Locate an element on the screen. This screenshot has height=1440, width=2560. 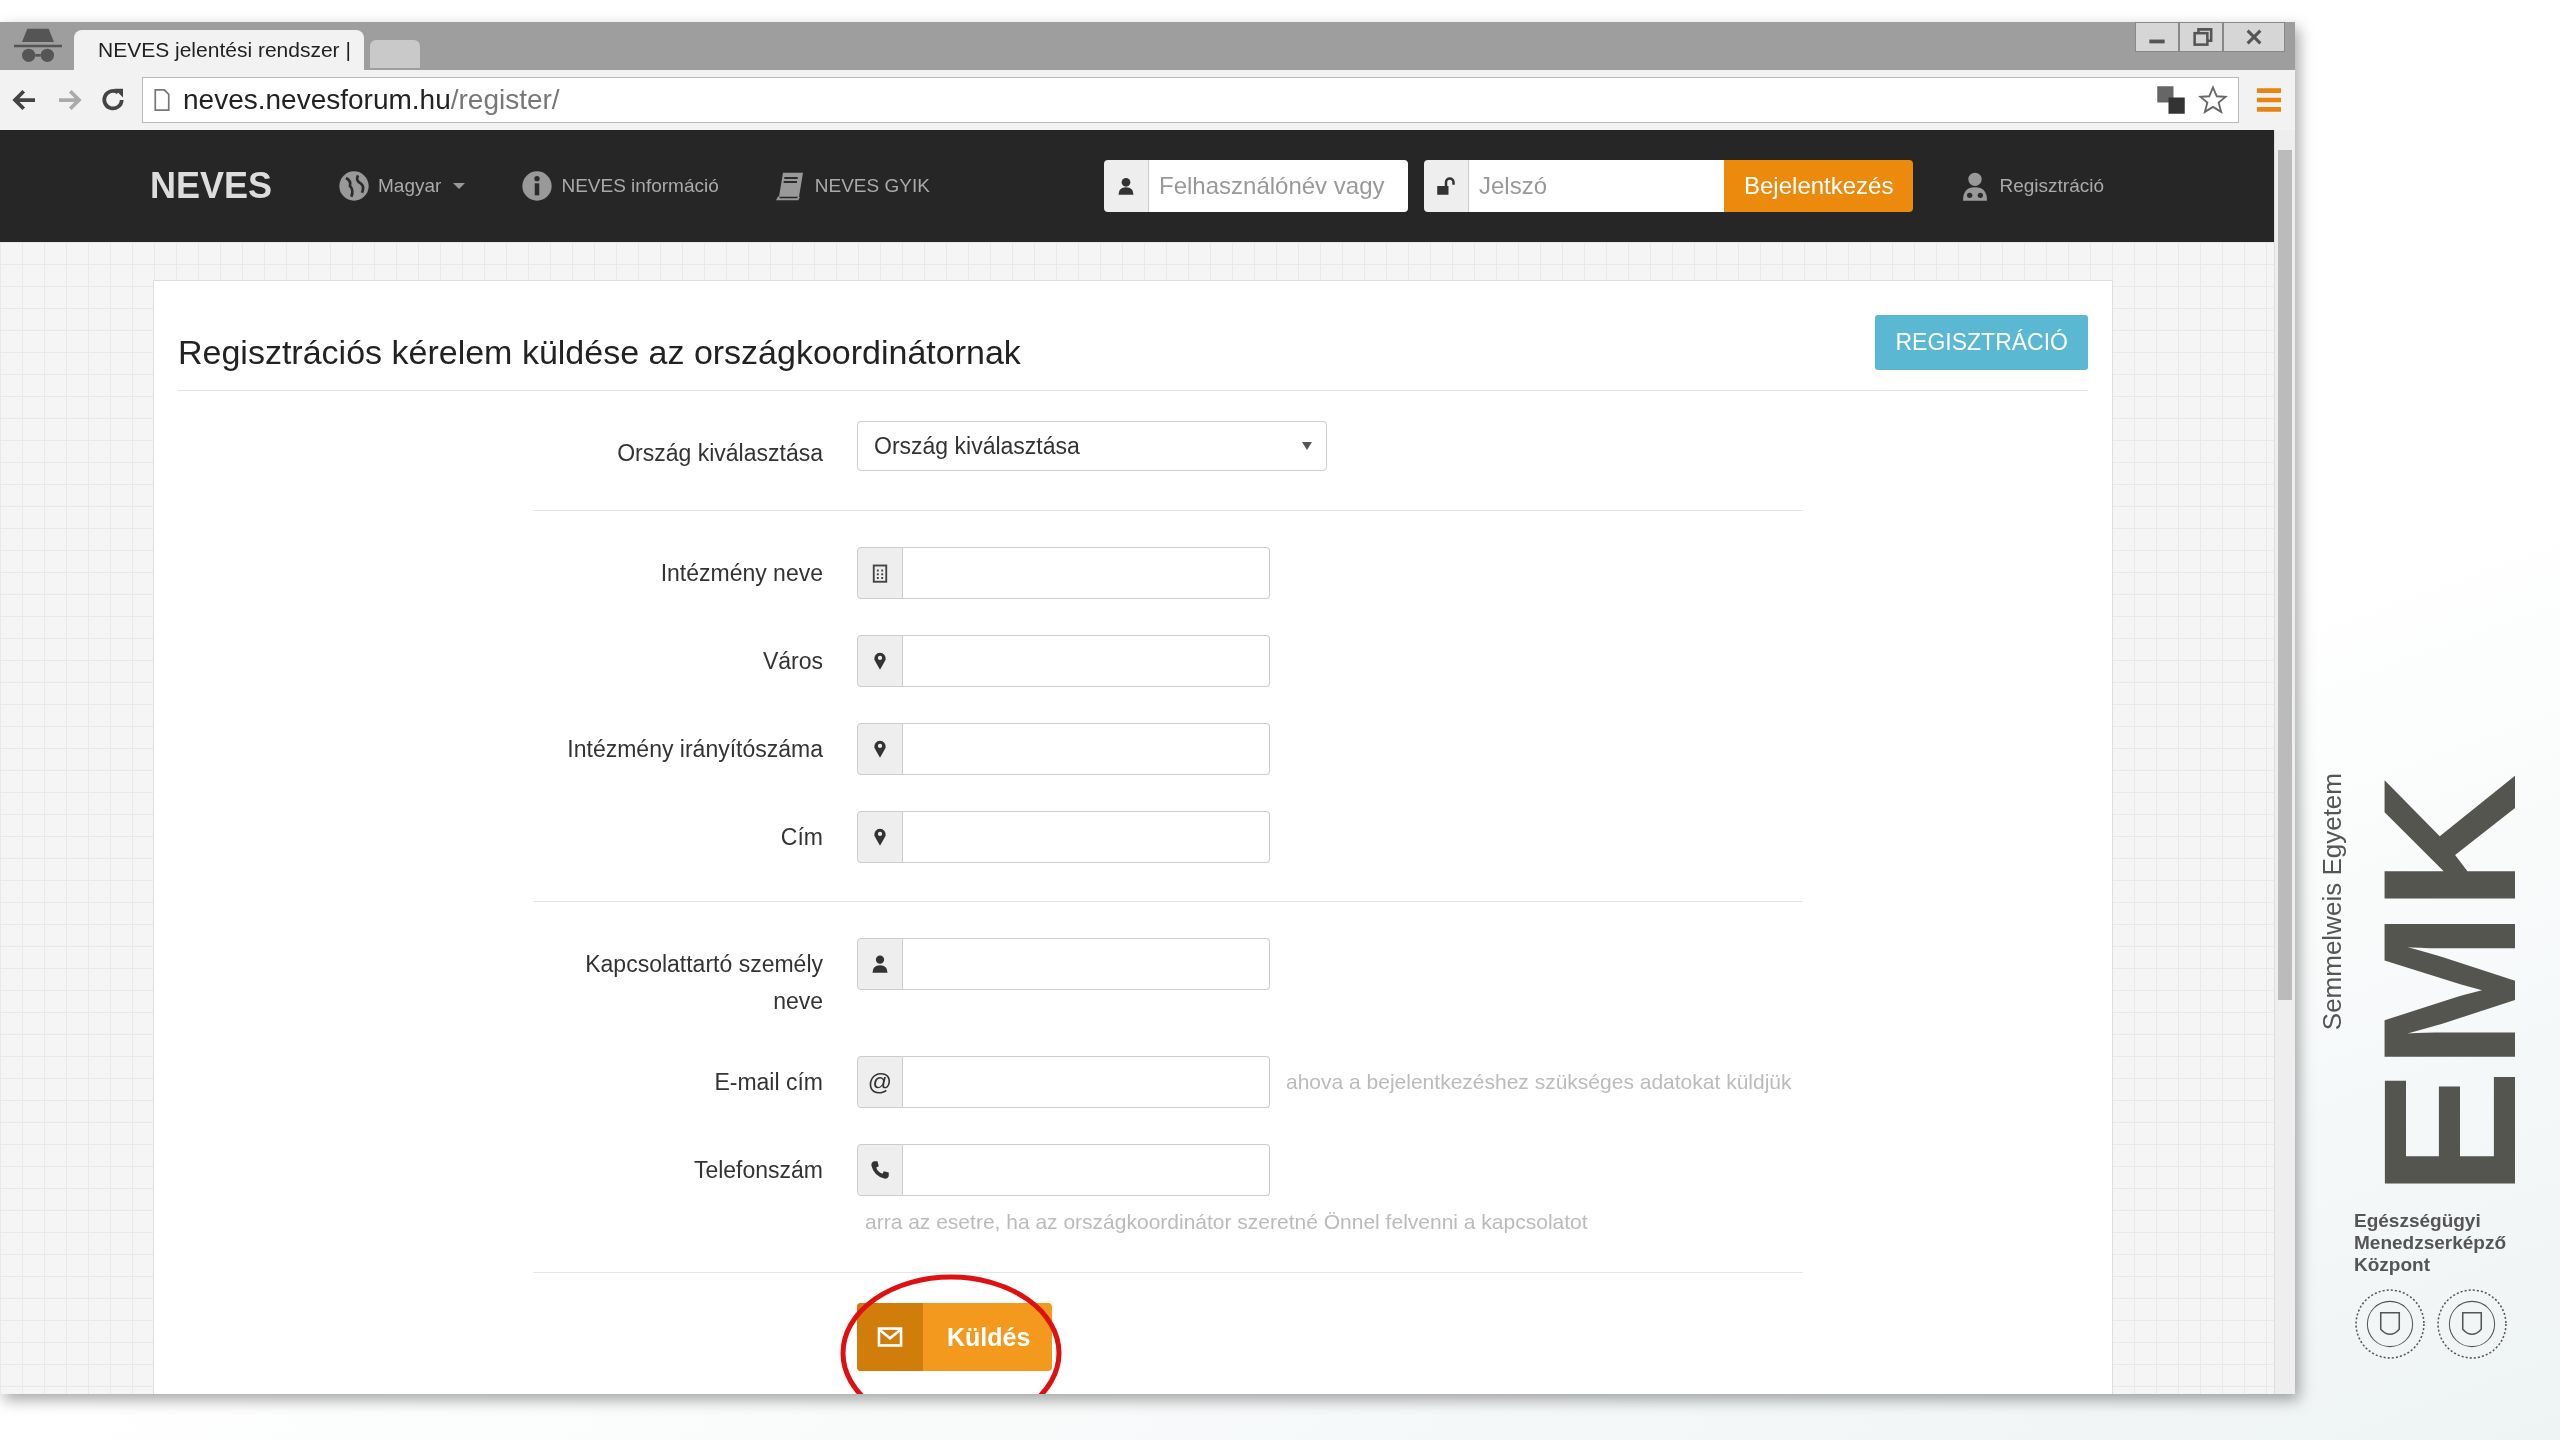
form-title: Regisztrációs kérelem küldése az országkoordinátornak is located at coordinates (599, 352).